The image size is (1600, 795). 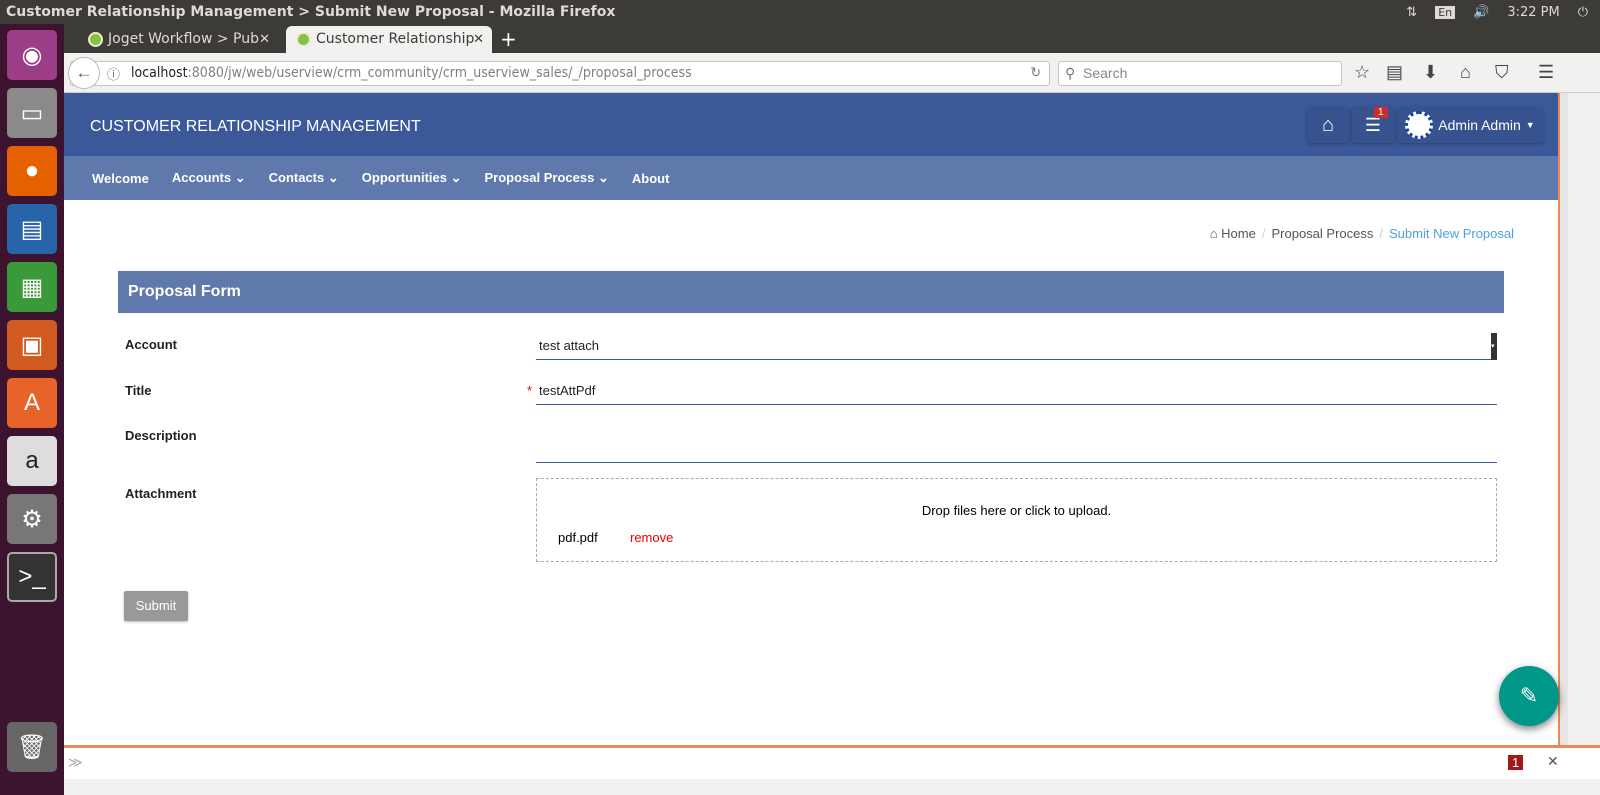 What do you see at coordinates (811, 292) in the screenshot?
I see `form-title: Proposal Form` at bounding box center [811, 292].